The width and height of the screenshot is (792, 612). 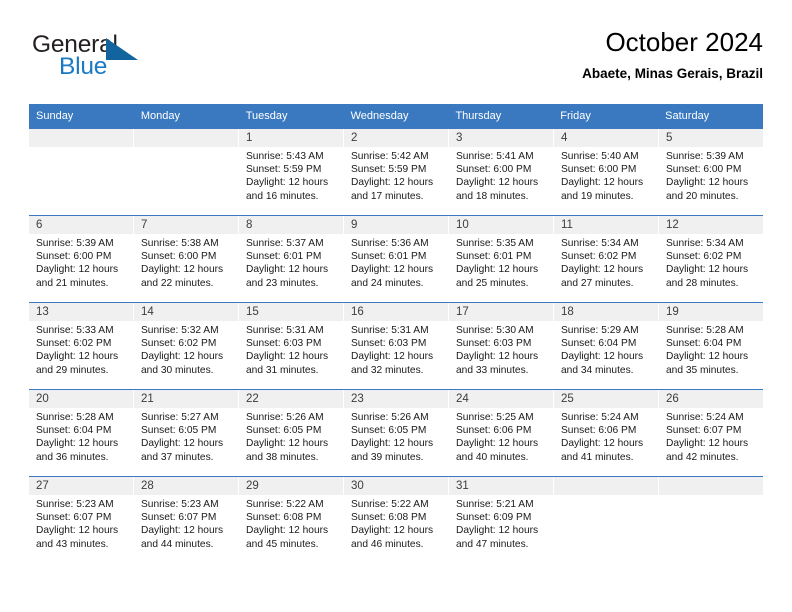 I want to click on sunrise-text: Sunrise: 5:29 AM, so click(x=600, y=330).